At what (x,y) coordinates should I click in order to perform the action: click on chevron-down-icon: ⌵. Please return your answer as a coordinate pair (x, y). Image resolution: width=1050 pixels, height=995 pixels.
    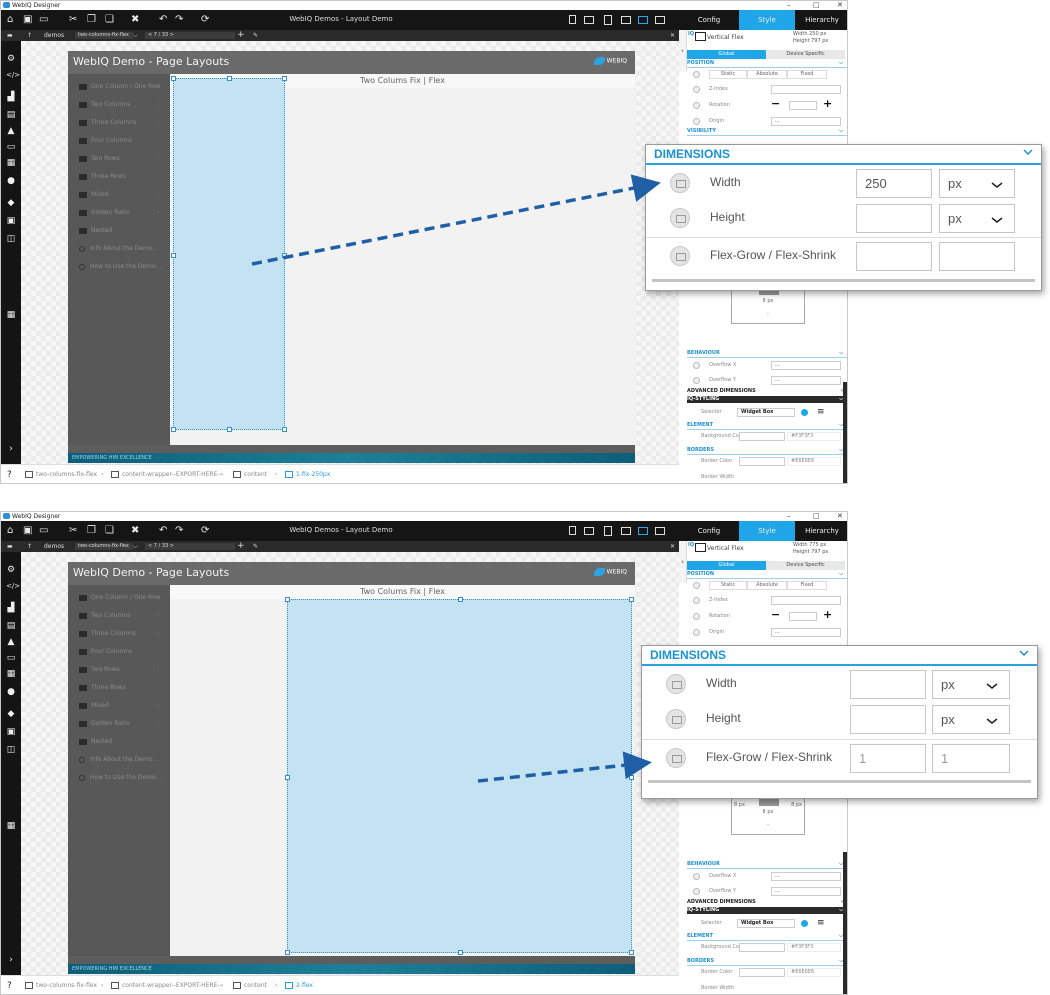
    Looking at the image, I should click on (135, 546).